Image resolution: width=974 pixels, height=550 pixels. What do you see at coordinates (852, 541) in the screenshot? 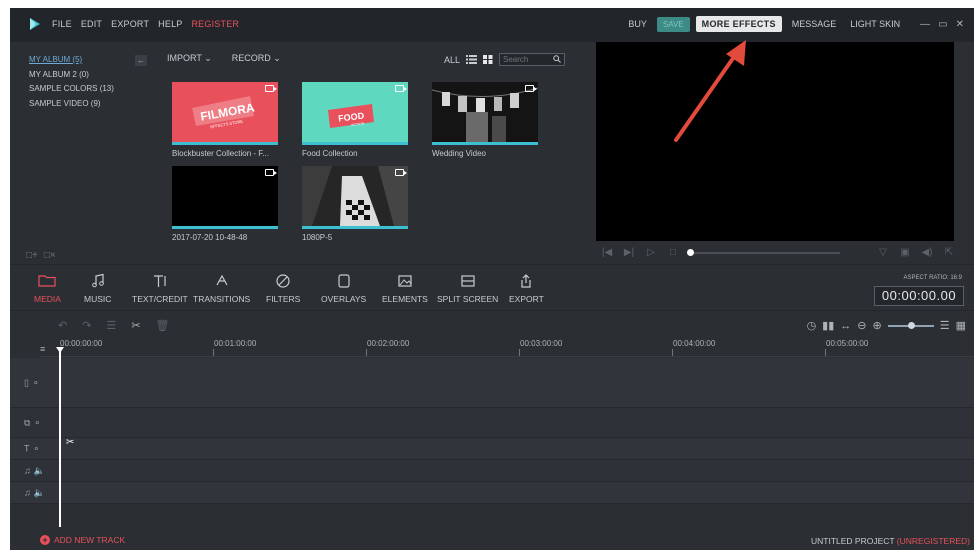
I see `project-title: UNTITLED PROJECT` at bounding box center [852, 541].